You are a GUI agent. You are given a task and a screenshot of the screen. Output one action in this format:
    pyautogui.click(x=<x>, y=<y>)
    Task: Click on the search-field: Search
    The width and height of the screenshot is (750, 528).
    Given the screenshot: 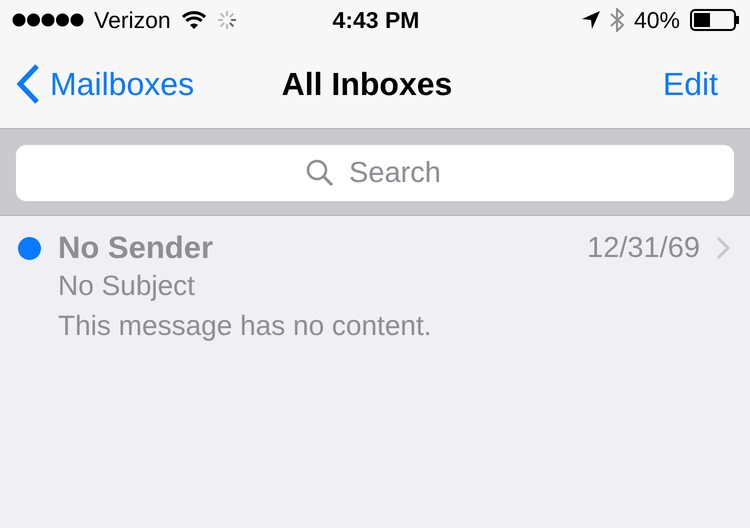 What is the action you would take?
    pyautogui.click(x=375, y=173)
    